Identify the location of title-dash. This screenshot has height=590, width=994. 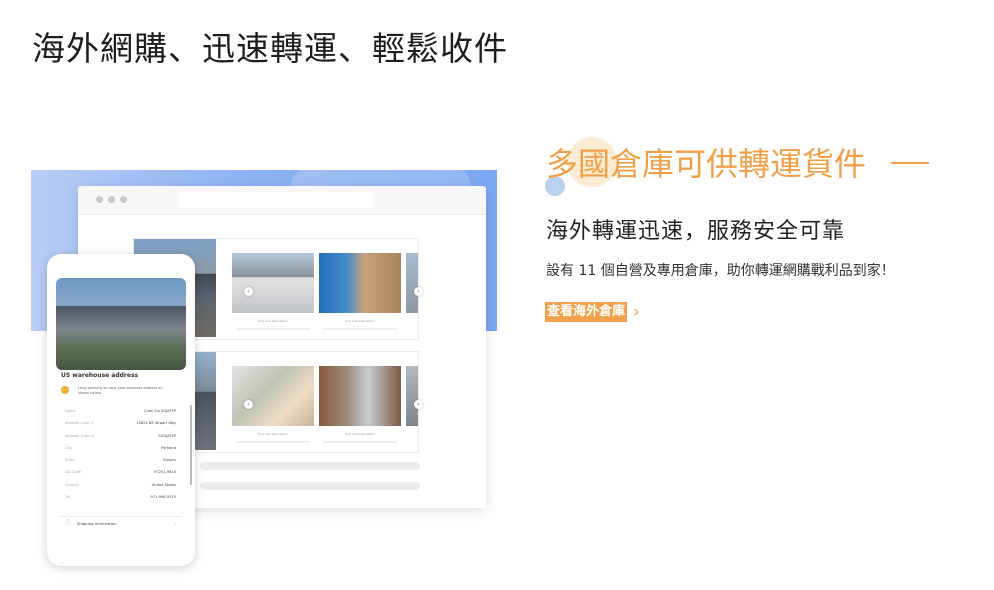
(910, 163).